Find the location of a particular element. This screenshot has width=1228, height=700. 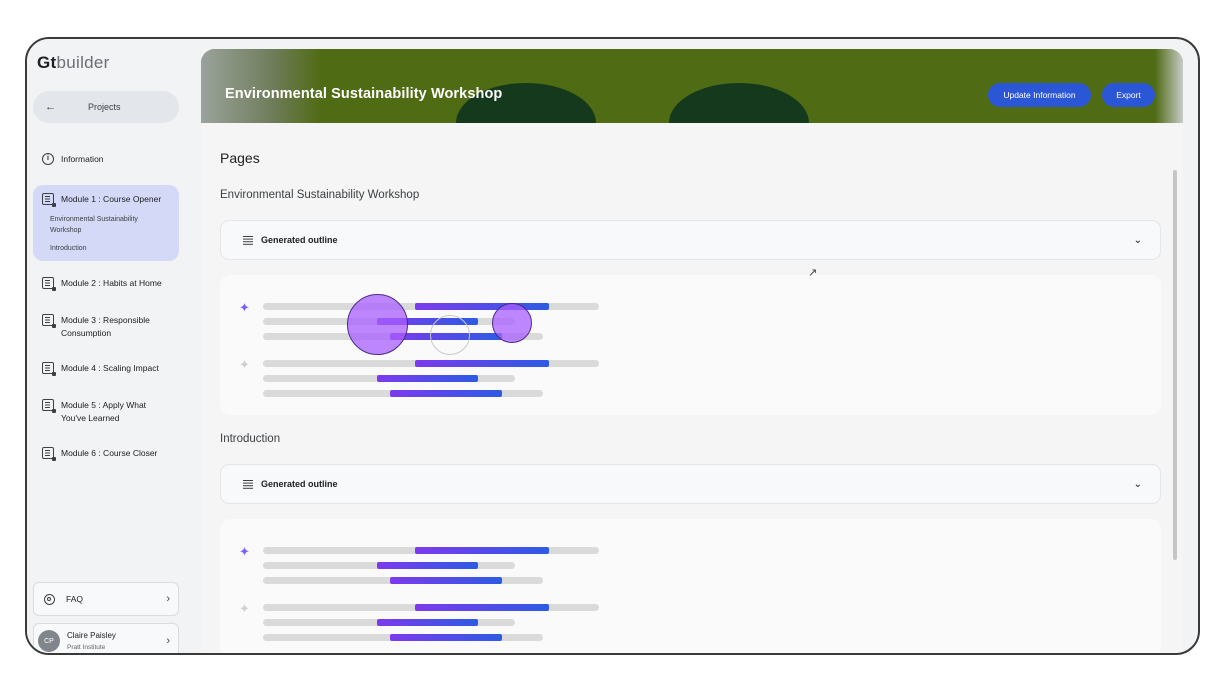

info-icon: i is located at coordinates (48, 159).